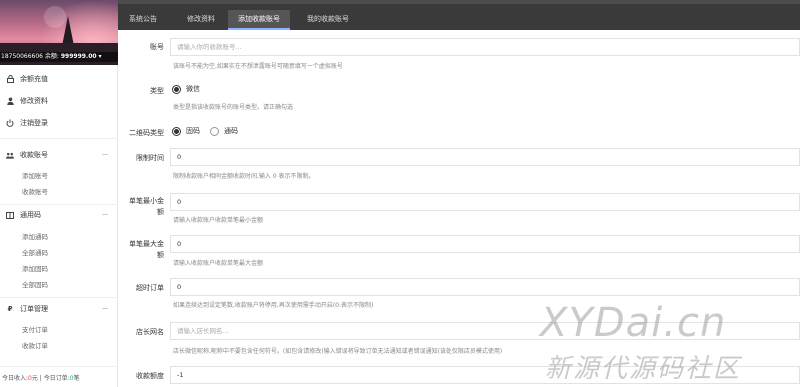  Describe the element at coordinates (76, 378) in the screenshot. I see `today-orders-unit: 笔` at that location.